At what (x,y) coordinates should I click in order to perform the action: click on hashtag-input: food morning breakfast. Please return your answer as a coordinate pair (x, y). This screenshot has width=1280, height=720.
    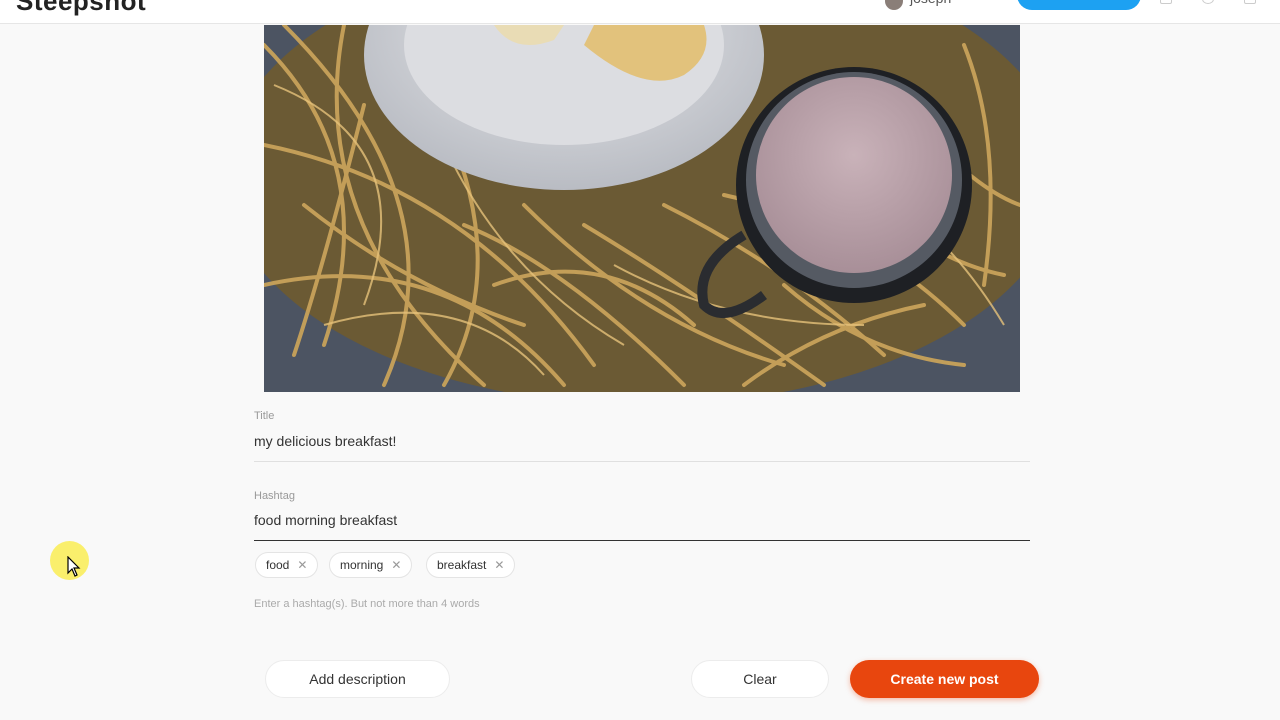
    Looking at the image, I should click on (325, 520).